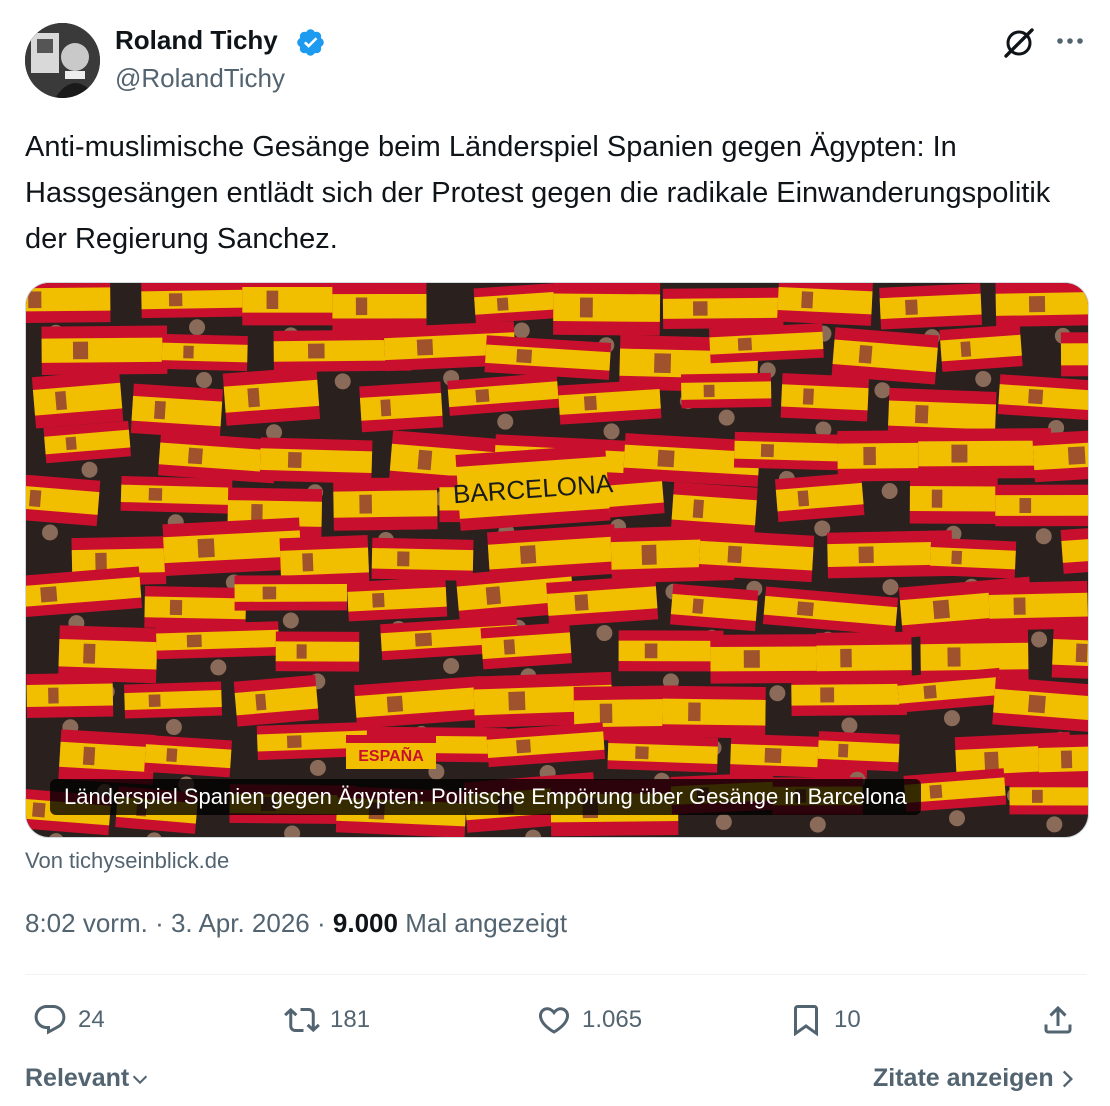  What do you see at coordinates (91, 1019) in the screenshot?
I see `reply-count: 24` at bounding box center [91, 1019].